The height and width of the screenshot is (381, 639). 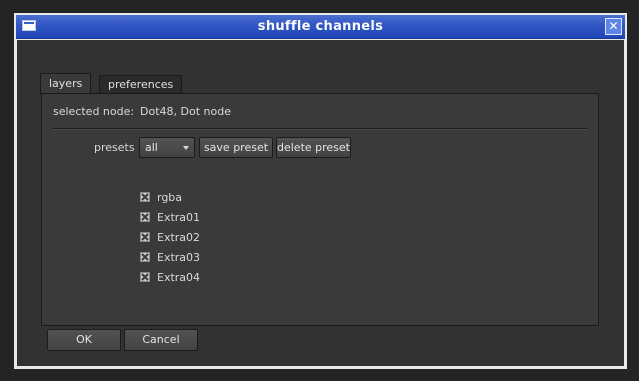 What do you see at coordinates (170, 197) in the screenshot?
I see `layer-label: rgba` at bounding box center [170, 197].